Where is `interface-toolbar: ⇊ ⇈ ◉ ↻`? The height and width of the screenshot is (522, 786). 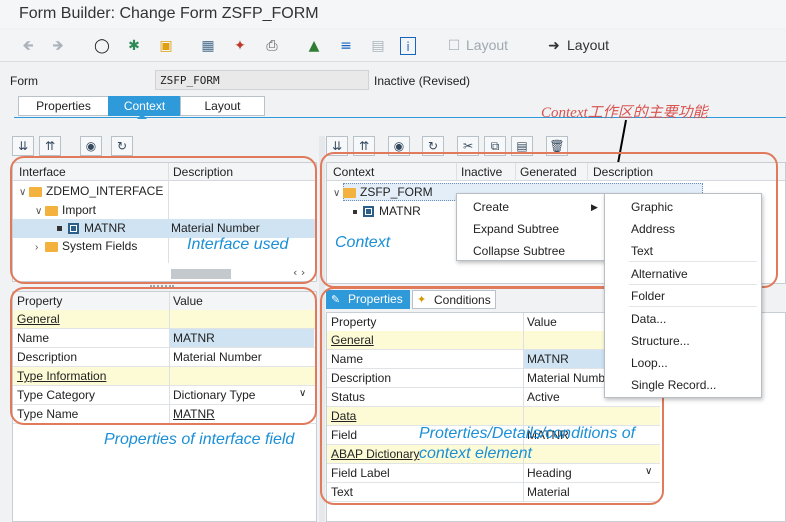 interface-toolbar: ⇊ ⇈ ◉ ↻ is located at coordinates (164, 147).